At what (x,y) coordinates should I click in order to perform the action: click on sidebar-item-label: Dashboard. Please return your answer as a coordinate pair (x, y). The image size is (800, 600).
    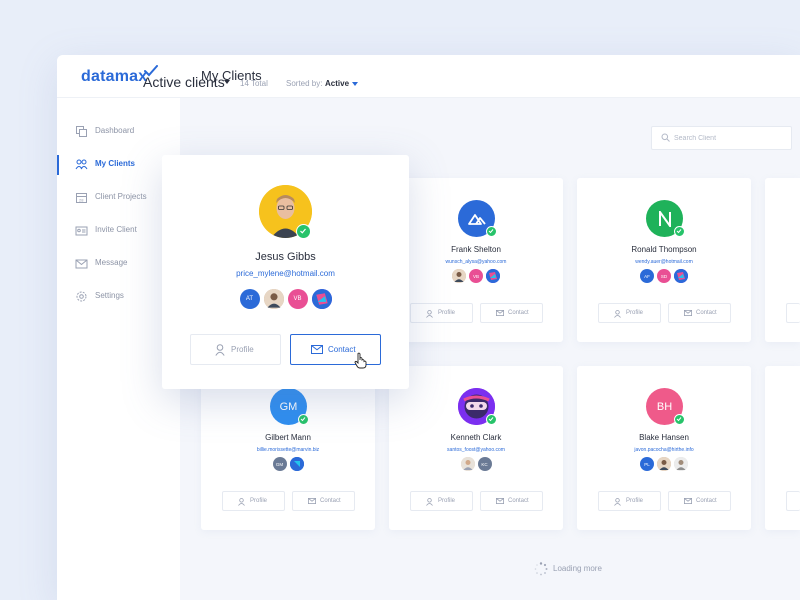
    Looking at the image, I should click on (115, 130).